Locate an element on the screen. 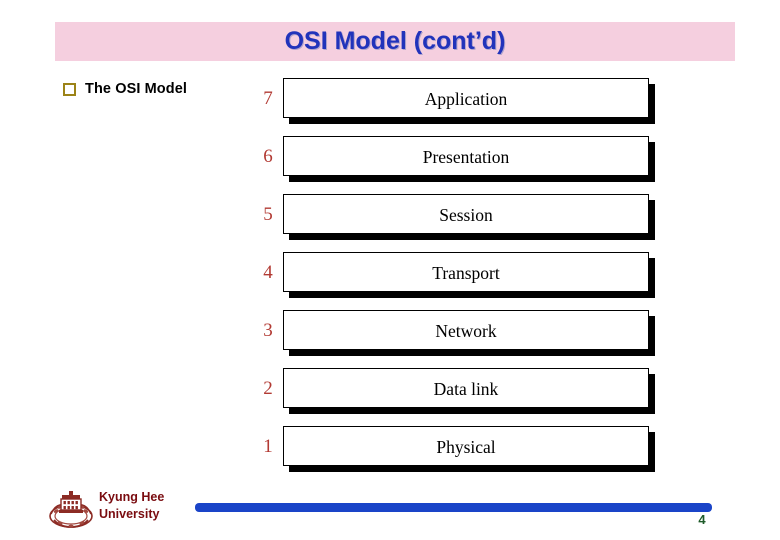  osi-layer-row: 6 Presentation is located at coordinates (459, 157).